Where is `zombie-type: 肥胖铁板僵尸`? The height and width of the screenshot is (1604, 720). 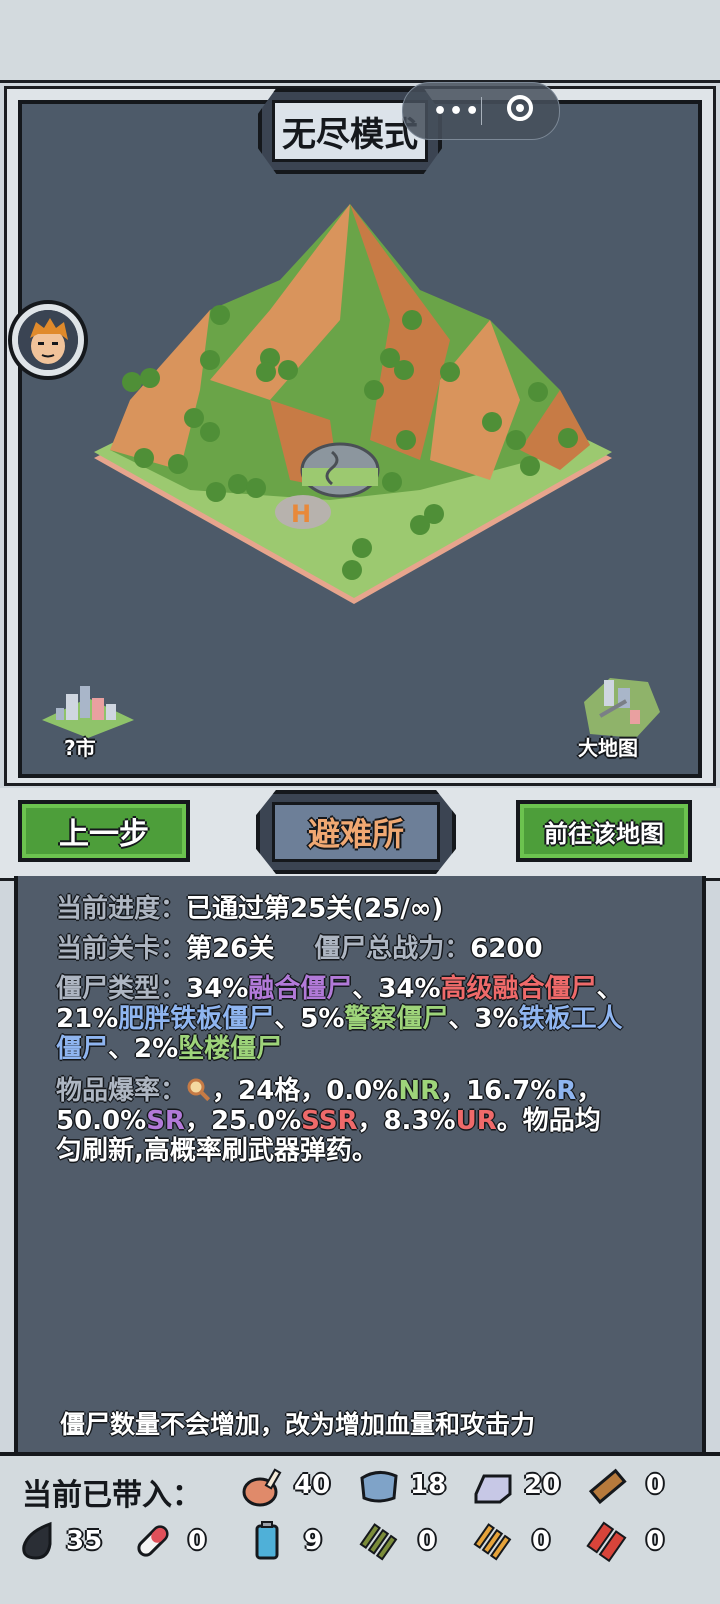
zombie-type: 肥胖铁板僵尸 is located at coordinates (196, 1019).